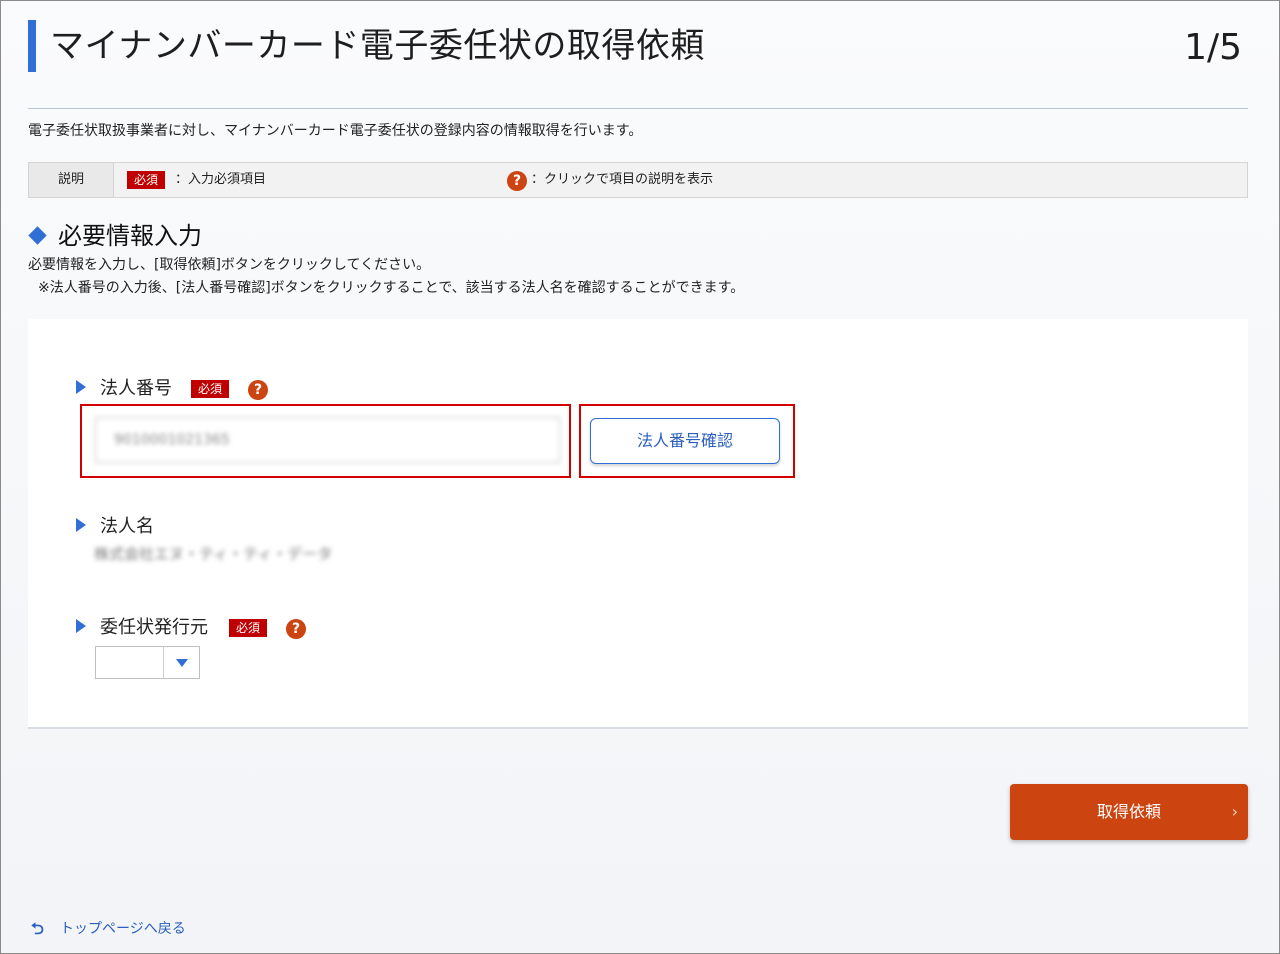 This screenshot has height=954, width=1280. I want to click on issuer-label: 委任状発行元, so click(154, 627).